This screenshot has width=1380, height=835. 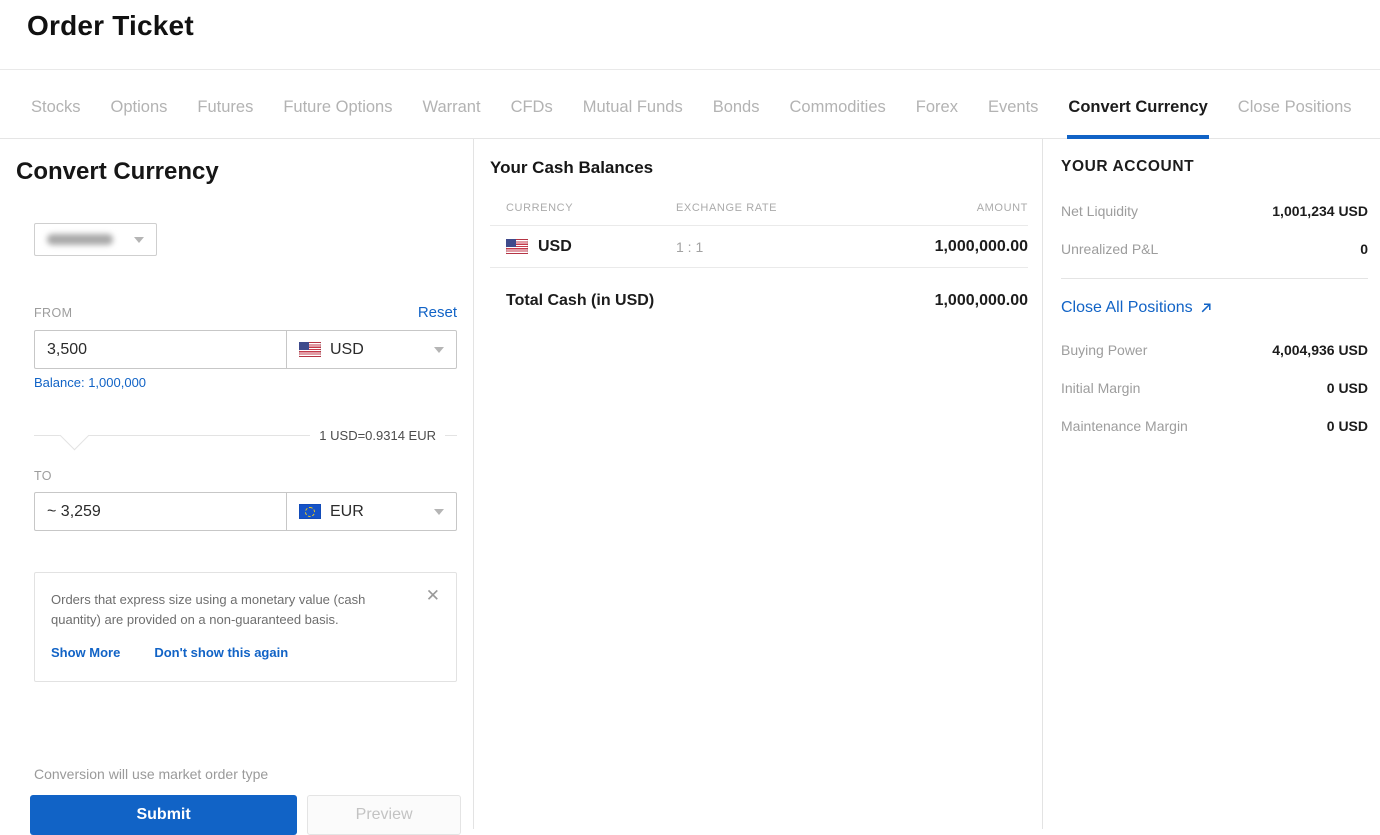 What do you see at coordinates (1347, 426) in the screenshot?
I see `maintenance-margin-value: 0 USD` at bounding box center [1347, 426].